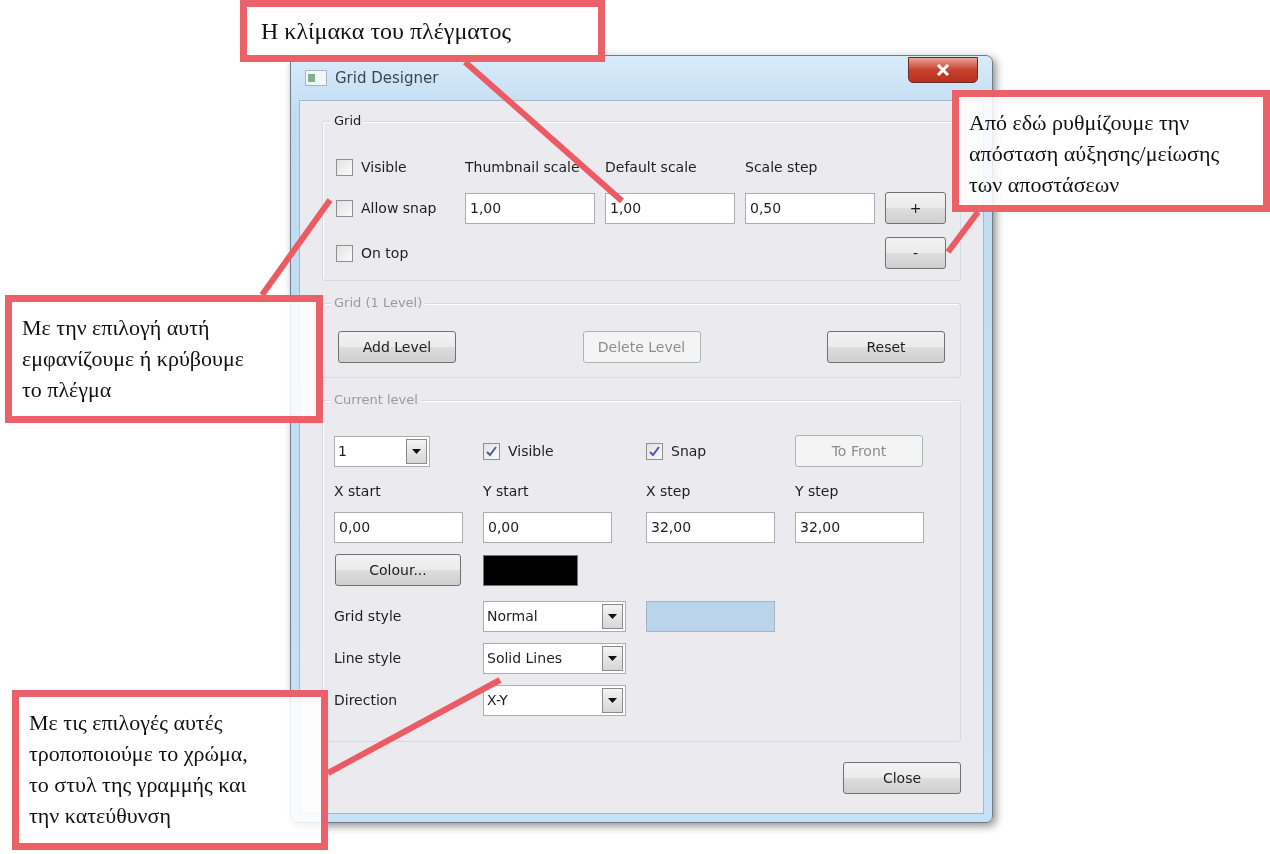 This screenshot has height=854, width=1270. I want to click on dropdown: Solid Lines, so click(554, 658).